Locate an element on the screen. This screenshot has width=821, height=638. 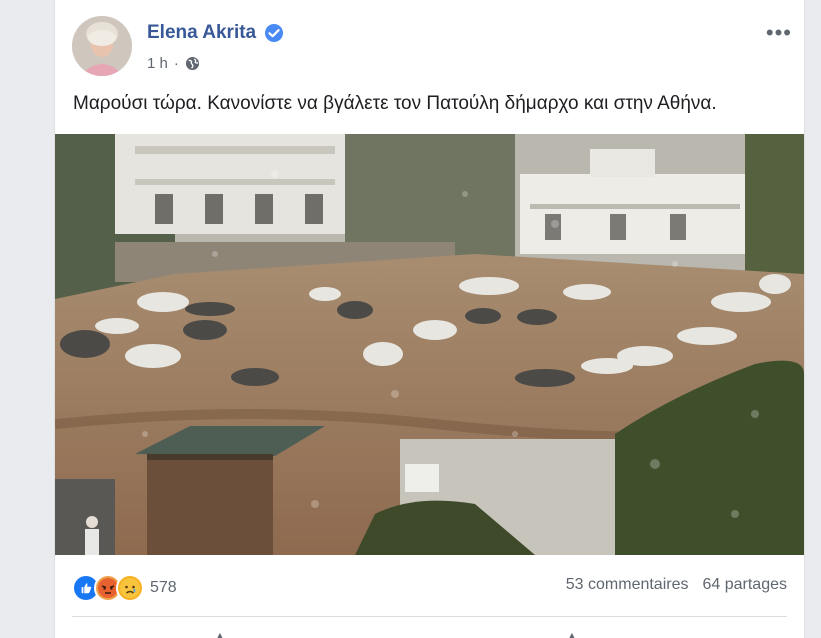
engagement-stats: 53 commentaires 64 partages is located at coordinates (676, 585).